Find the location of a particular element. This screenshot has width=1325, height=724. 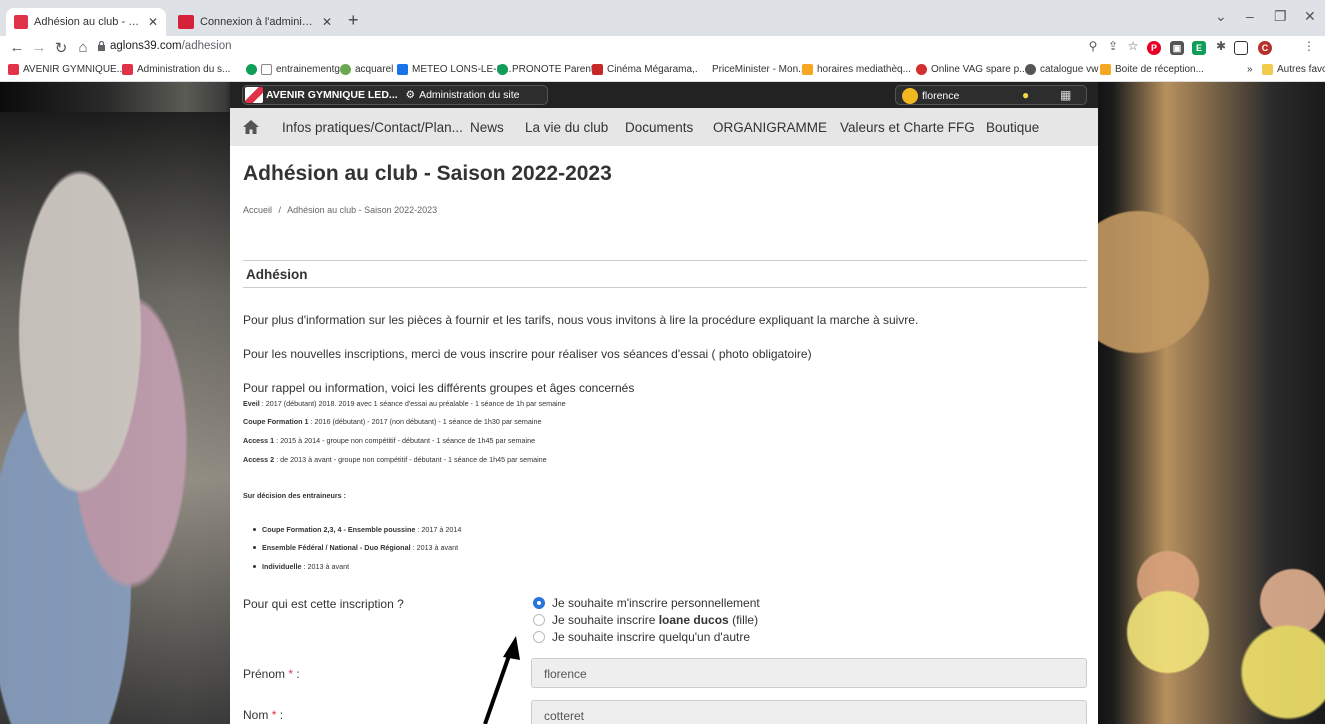

notification-icon: ● is located at coordinates (1025, 95).